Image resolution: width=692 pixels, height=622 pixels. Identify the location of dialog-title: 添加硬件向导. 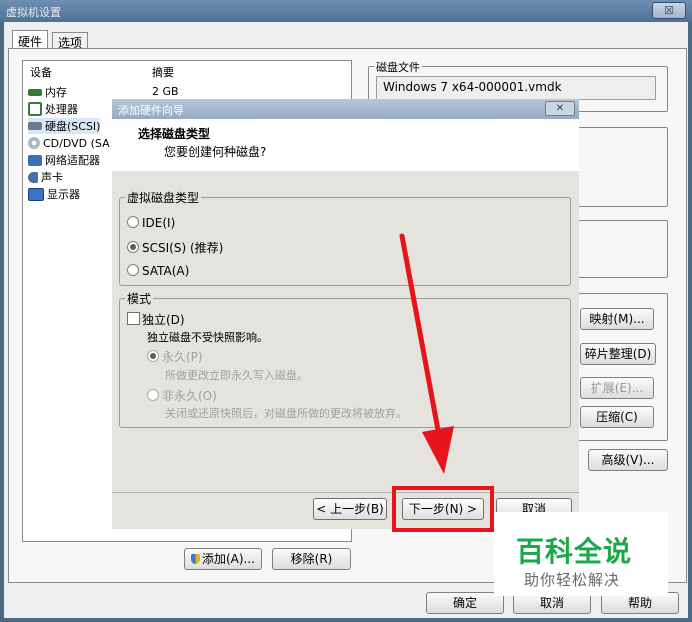
(151, 110).